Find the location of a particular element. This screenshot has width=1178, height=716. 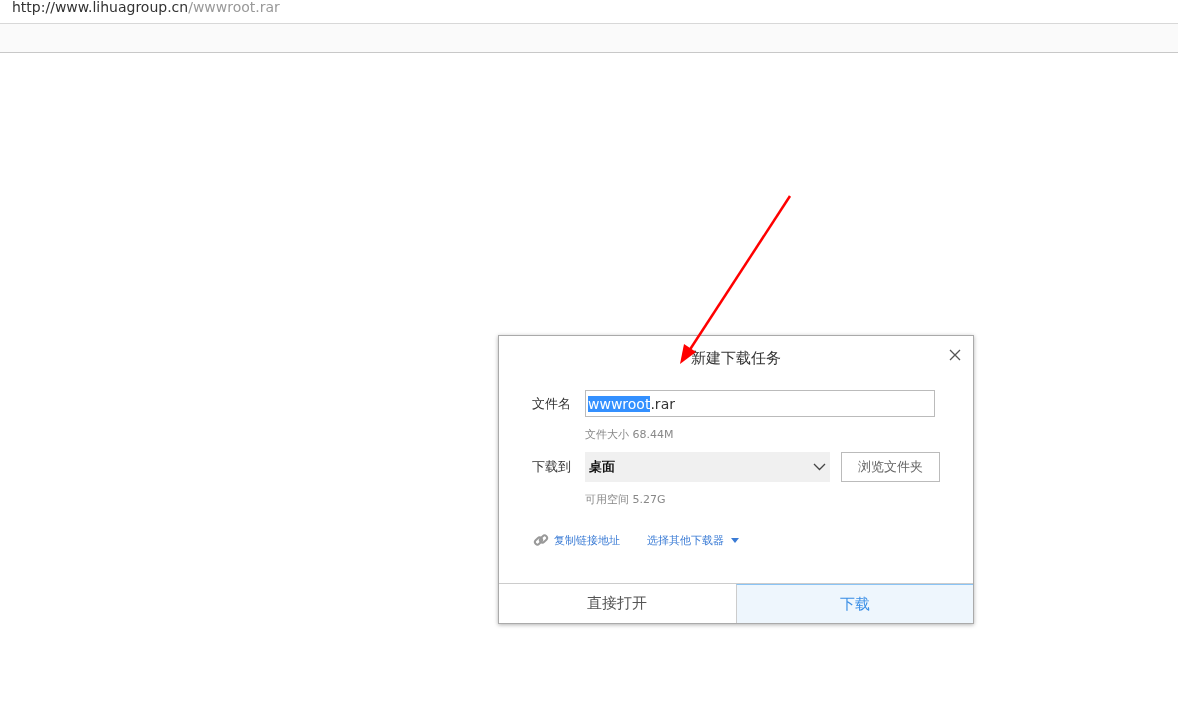

selected-text: wwwroot is located at coordinates (619, 403).